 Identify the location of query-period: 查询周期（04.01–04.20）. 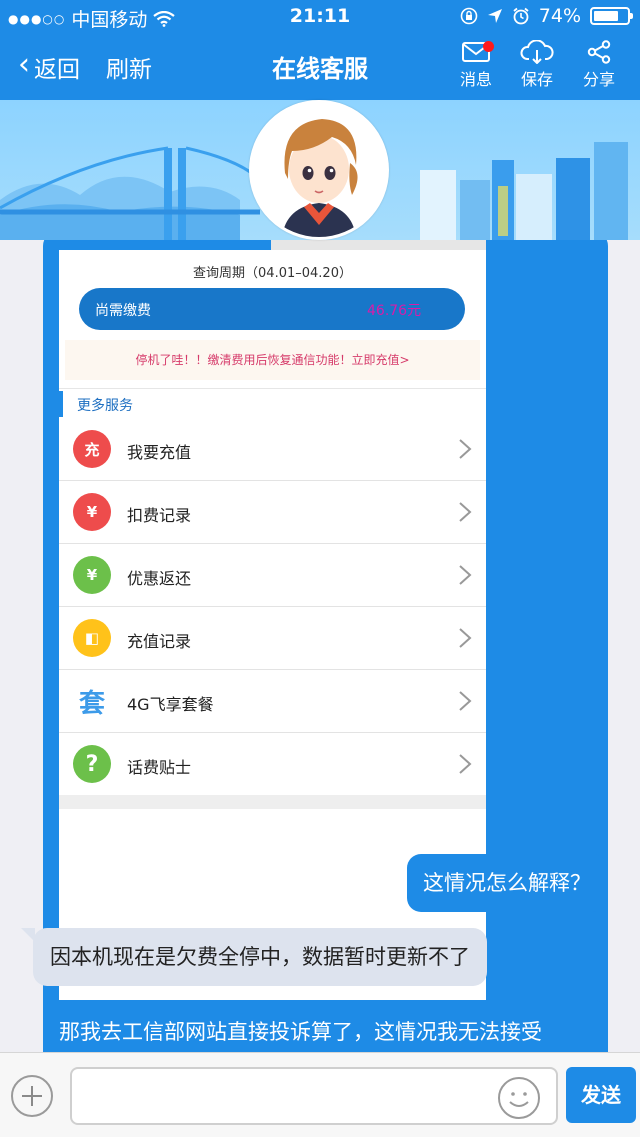
(272, 273).